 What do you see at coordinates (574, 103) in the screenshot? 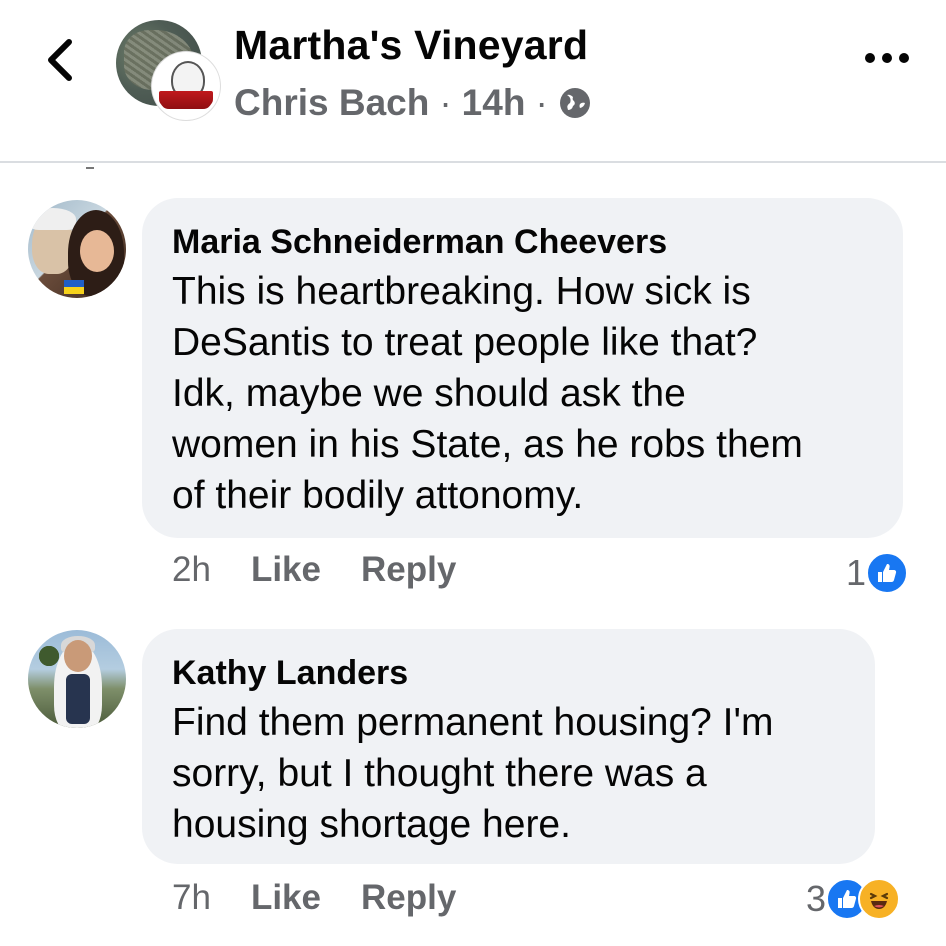
I see `globe-icon` at bounding box center [574, 103].